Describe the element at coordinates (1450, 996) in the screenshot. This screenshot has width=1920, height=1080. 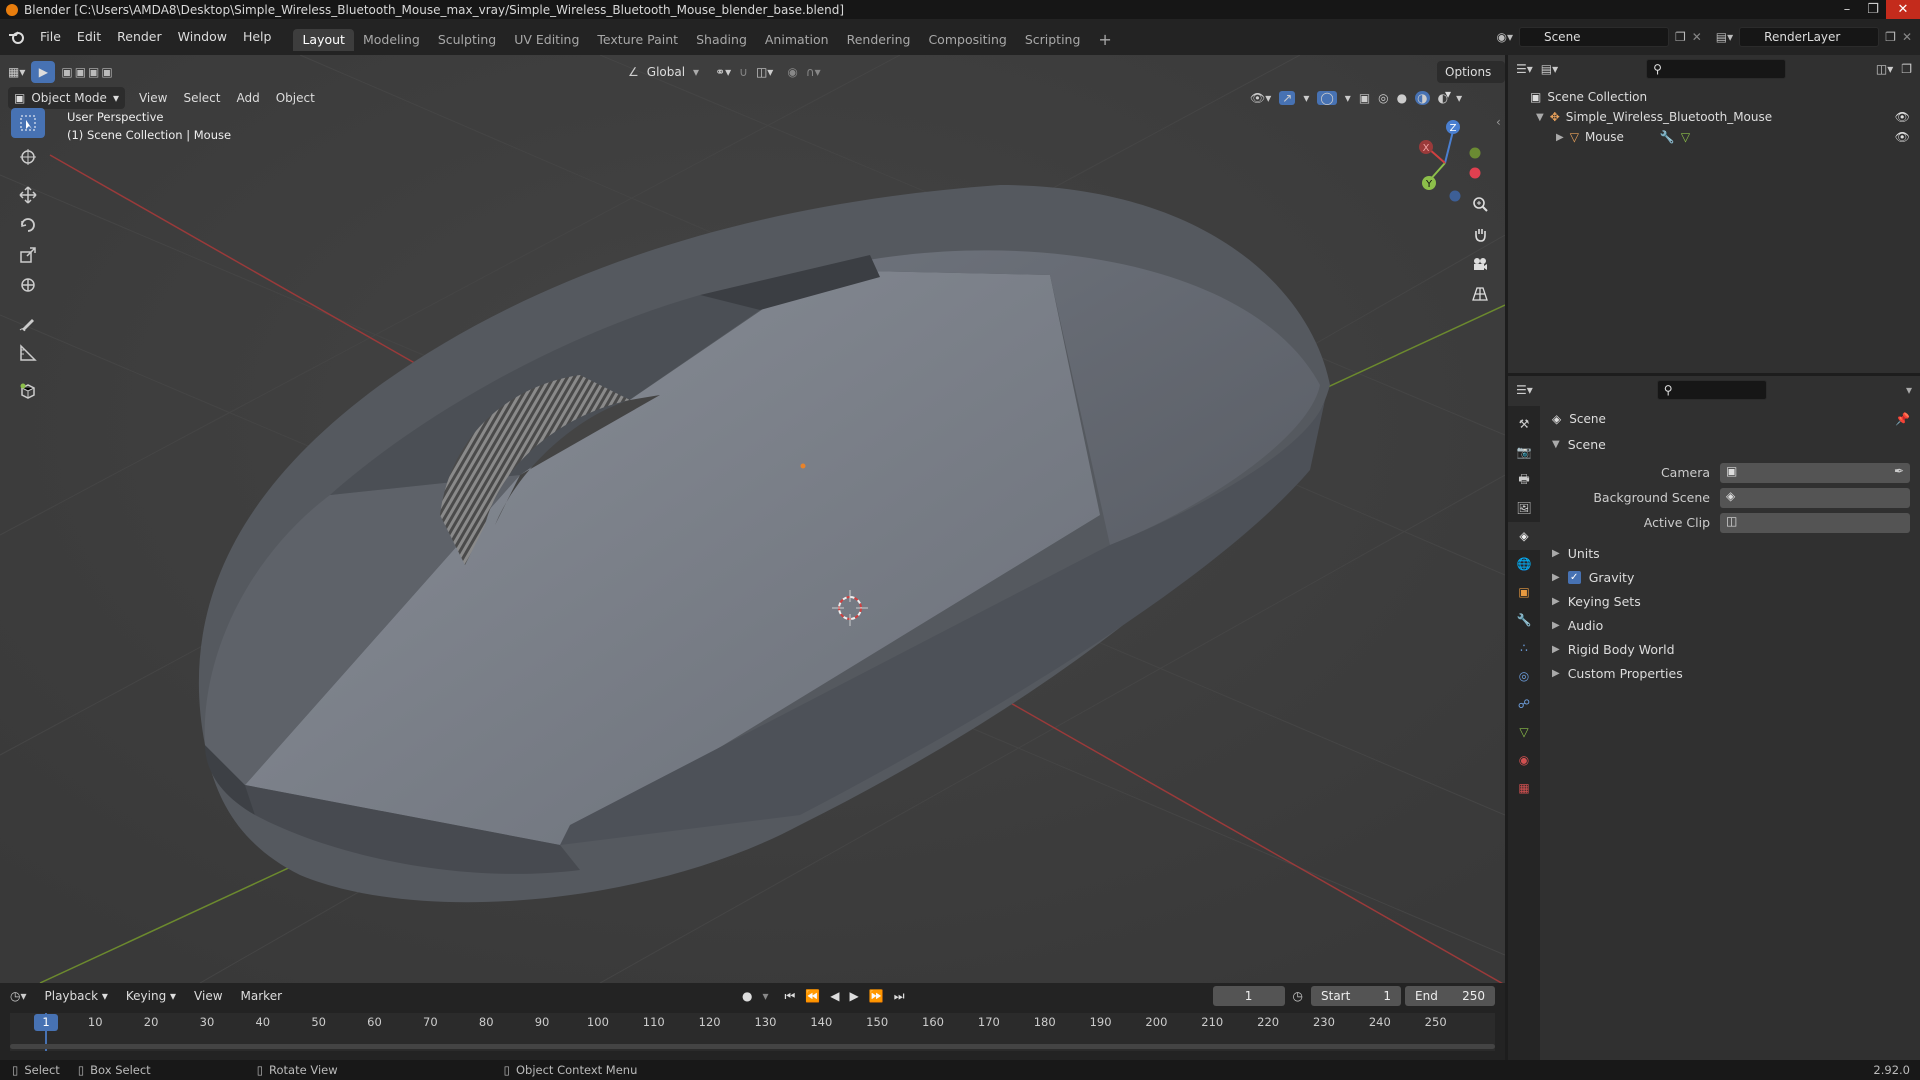
I see `end-frame-field: End 250` at that location.